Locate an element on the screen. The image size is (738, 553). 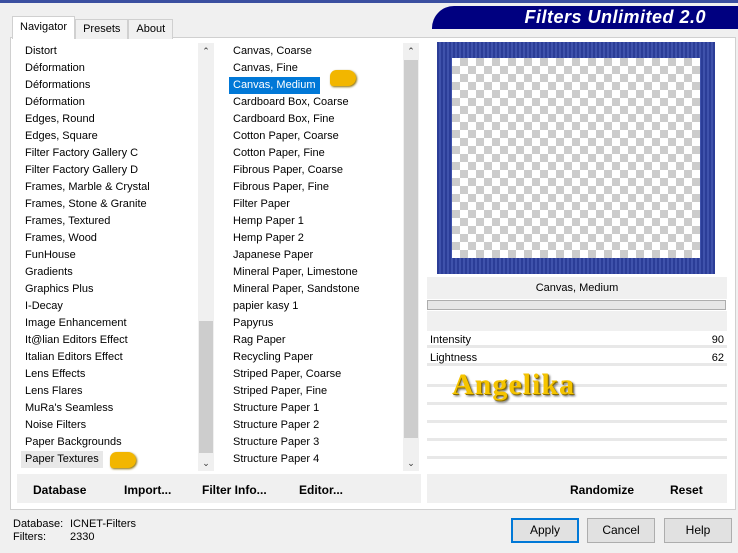
param-value: 62 is located at coordinates (717, 358).